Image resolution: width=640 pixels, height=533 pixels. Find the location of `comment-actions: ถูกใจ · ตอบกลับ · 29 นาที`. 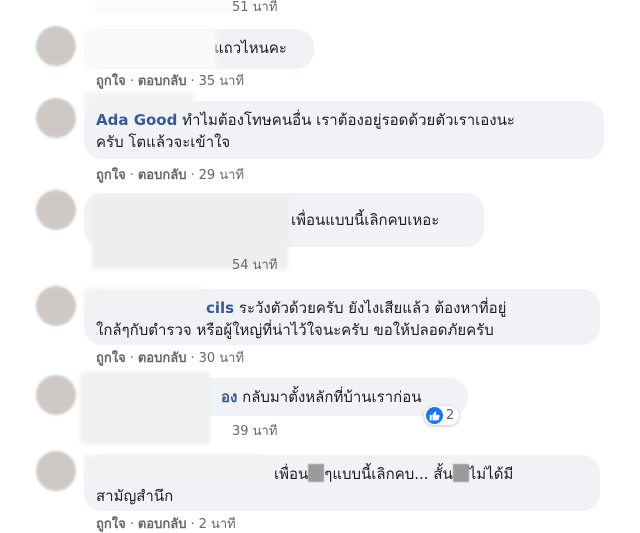

comment-actions: ถูกใจ · ตอบกลับ · 29 นาที is located at coordinates (170, 175).